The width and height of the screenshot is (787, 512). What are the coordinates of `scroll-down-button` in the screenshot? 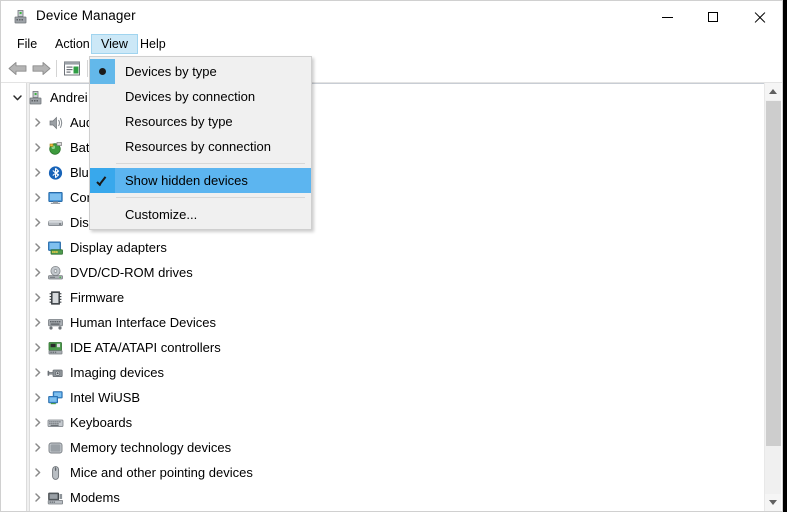 It's located at (773, 502).